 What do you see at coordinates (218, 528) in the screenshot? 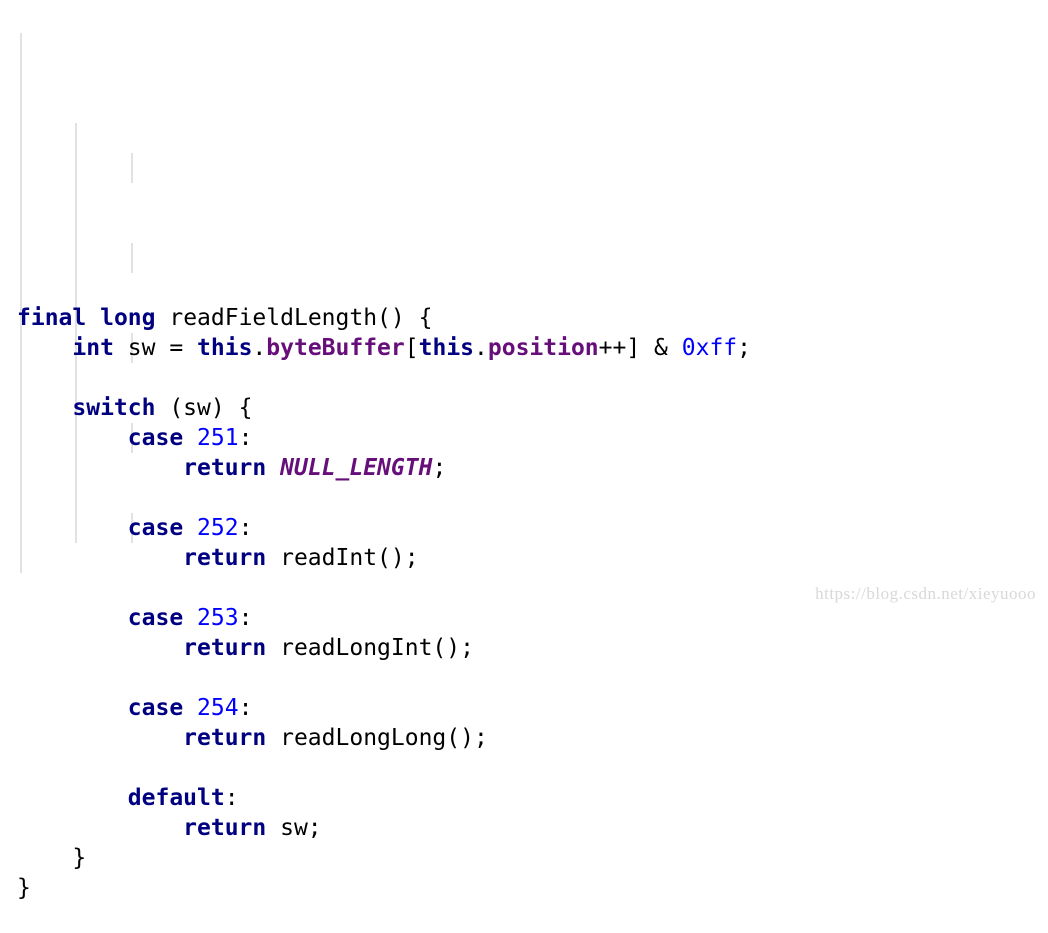
I see `number-literal-token: 252` at bounding box center [218, 528].